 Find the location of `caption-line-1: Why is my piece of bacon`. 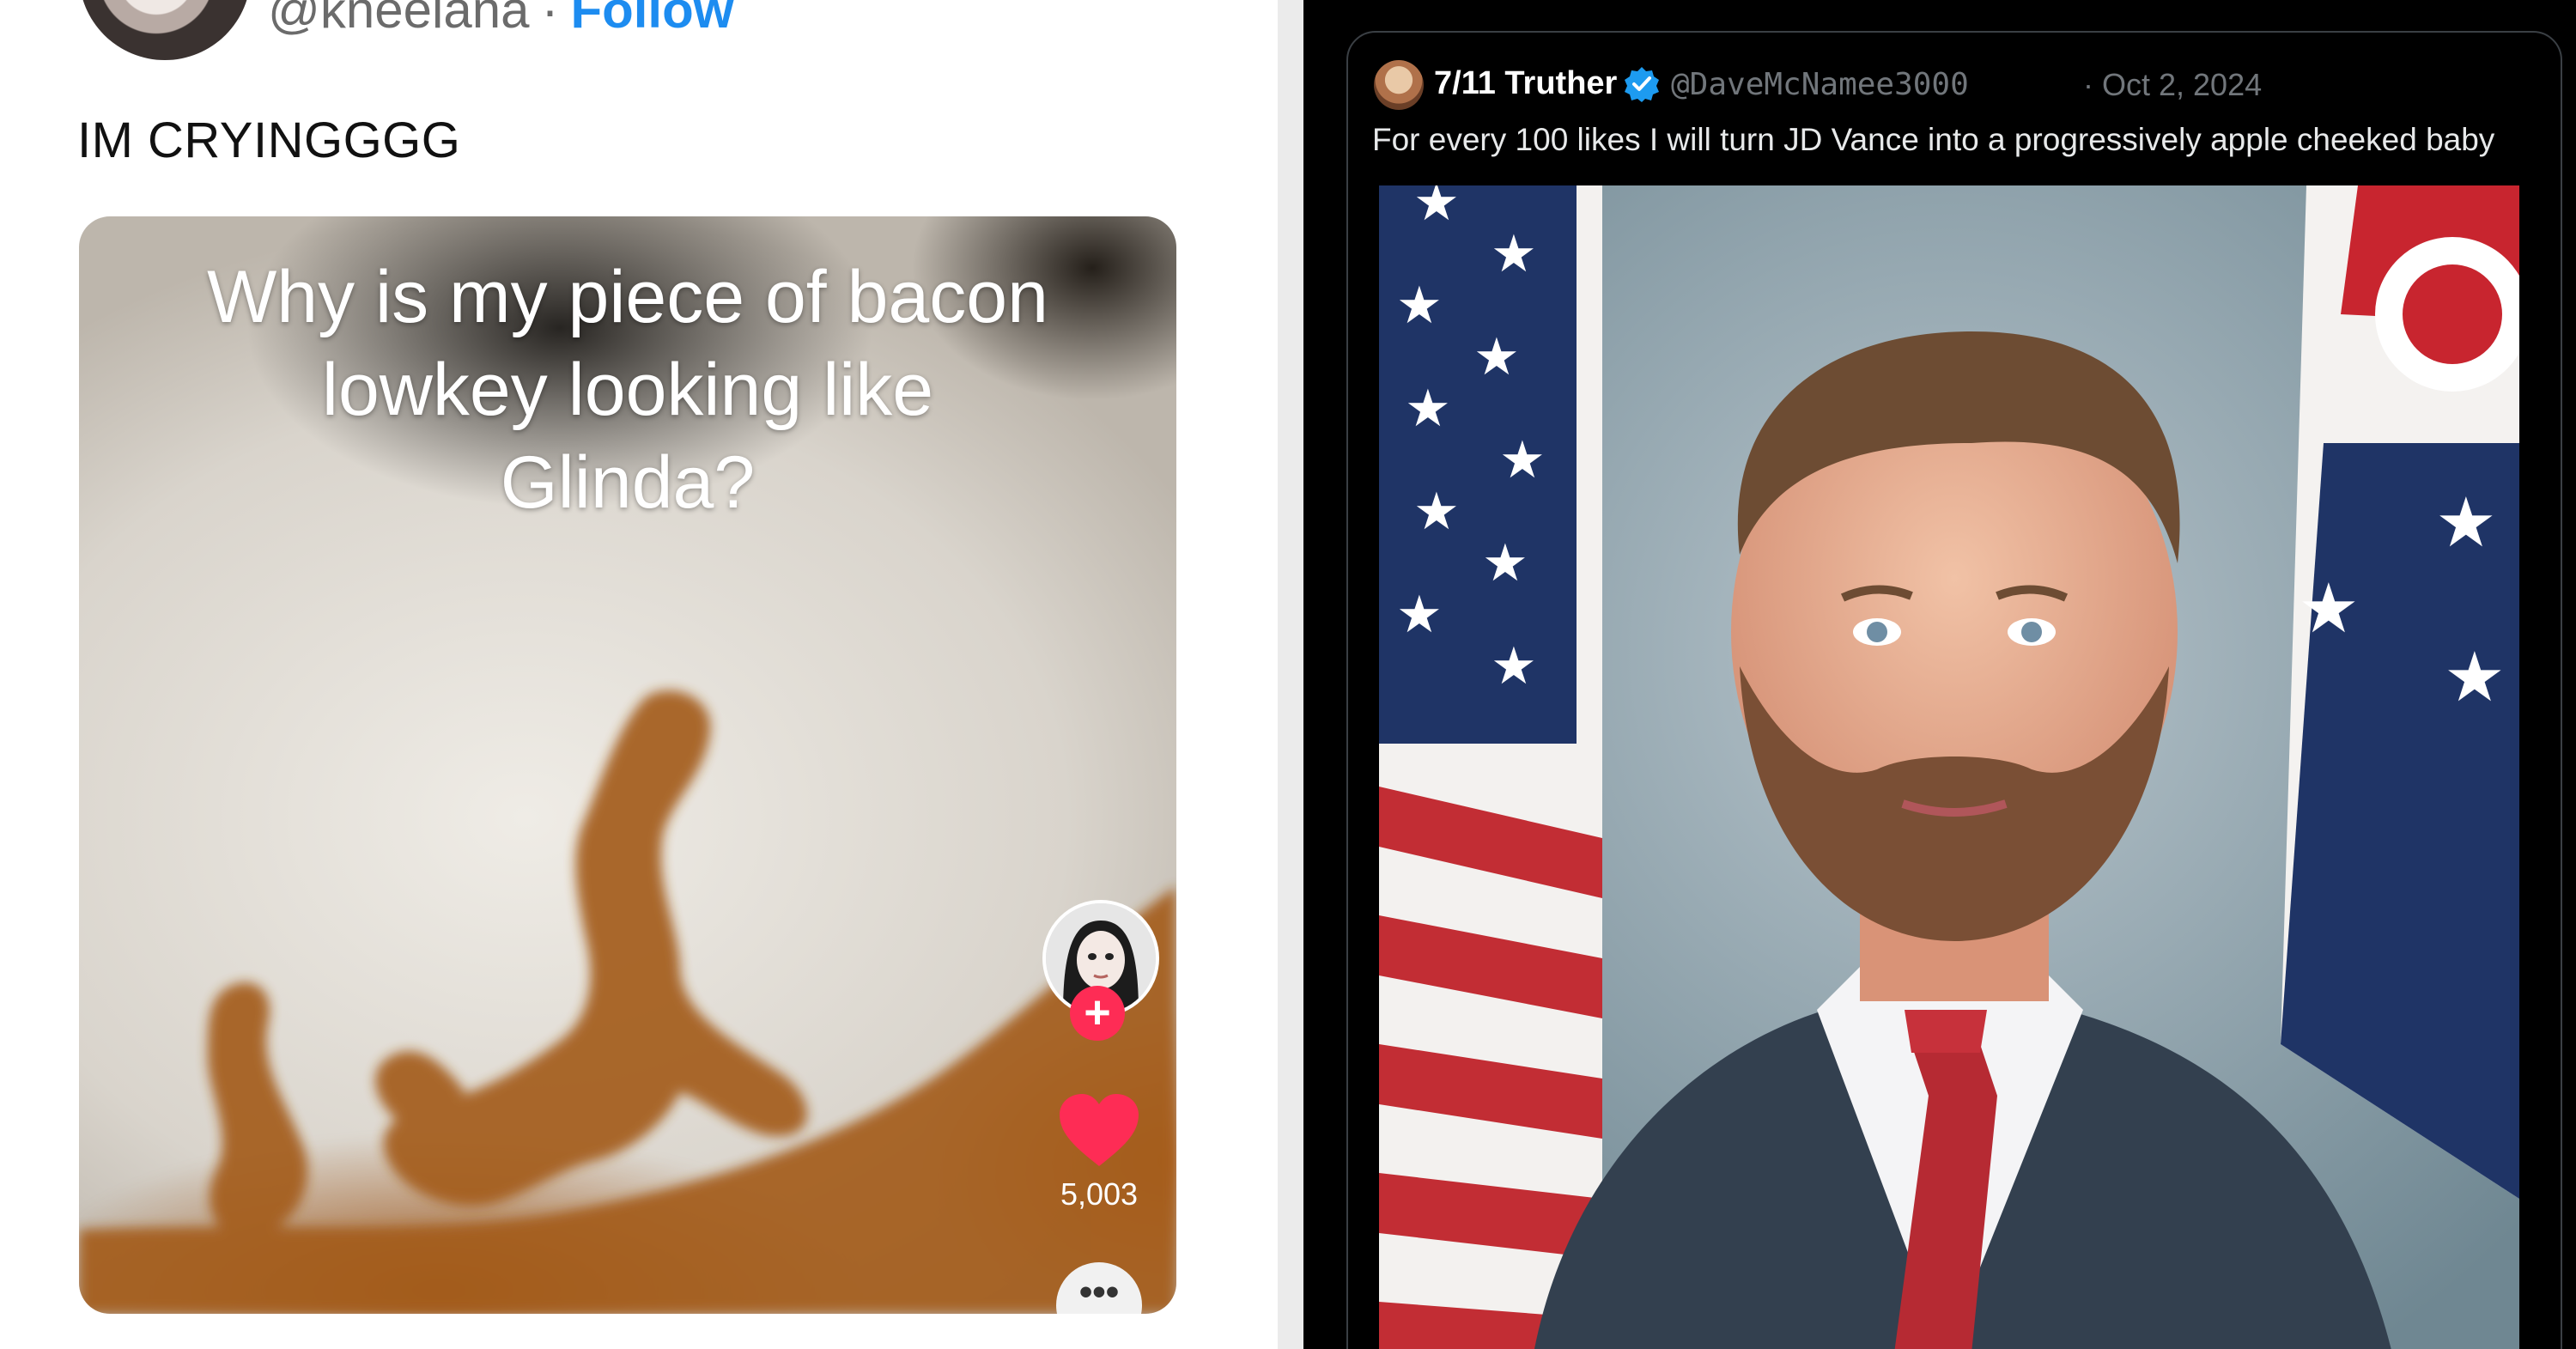

caption-line-1: Why is my piece of bacon is located at coordinates (627, 297).